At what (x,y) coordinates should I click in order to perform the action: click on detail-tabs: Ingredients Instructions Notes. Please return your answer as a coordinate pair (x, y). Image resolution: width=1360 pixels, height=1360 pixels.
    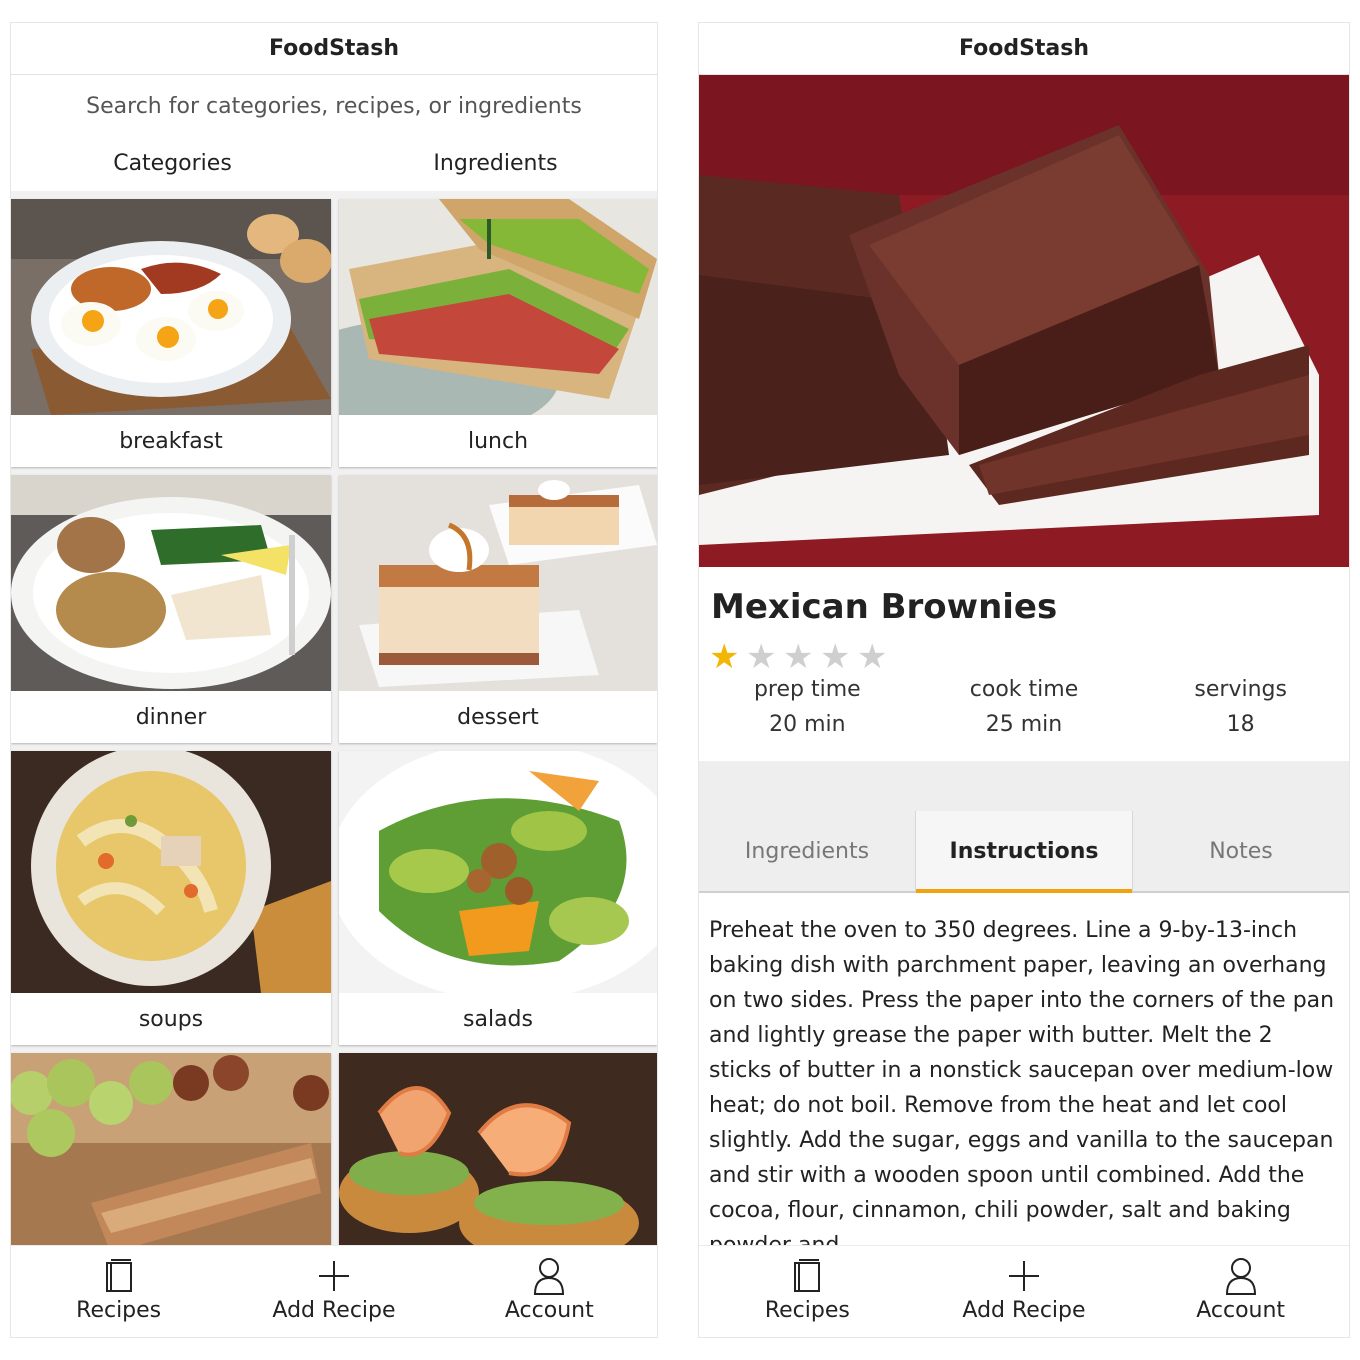
    Looking at the image, I should click on (1024, 852).